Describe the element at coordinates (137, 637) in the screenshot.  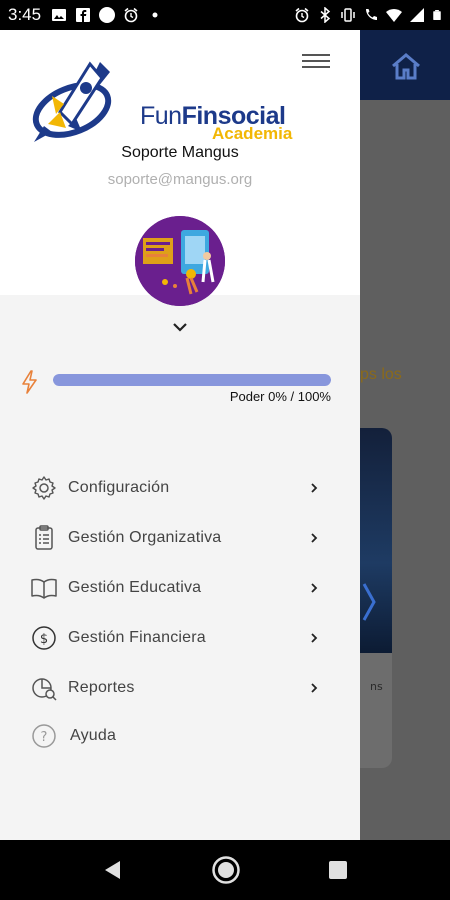
I see `menu-item-label: Gestión Financiera` at that location.